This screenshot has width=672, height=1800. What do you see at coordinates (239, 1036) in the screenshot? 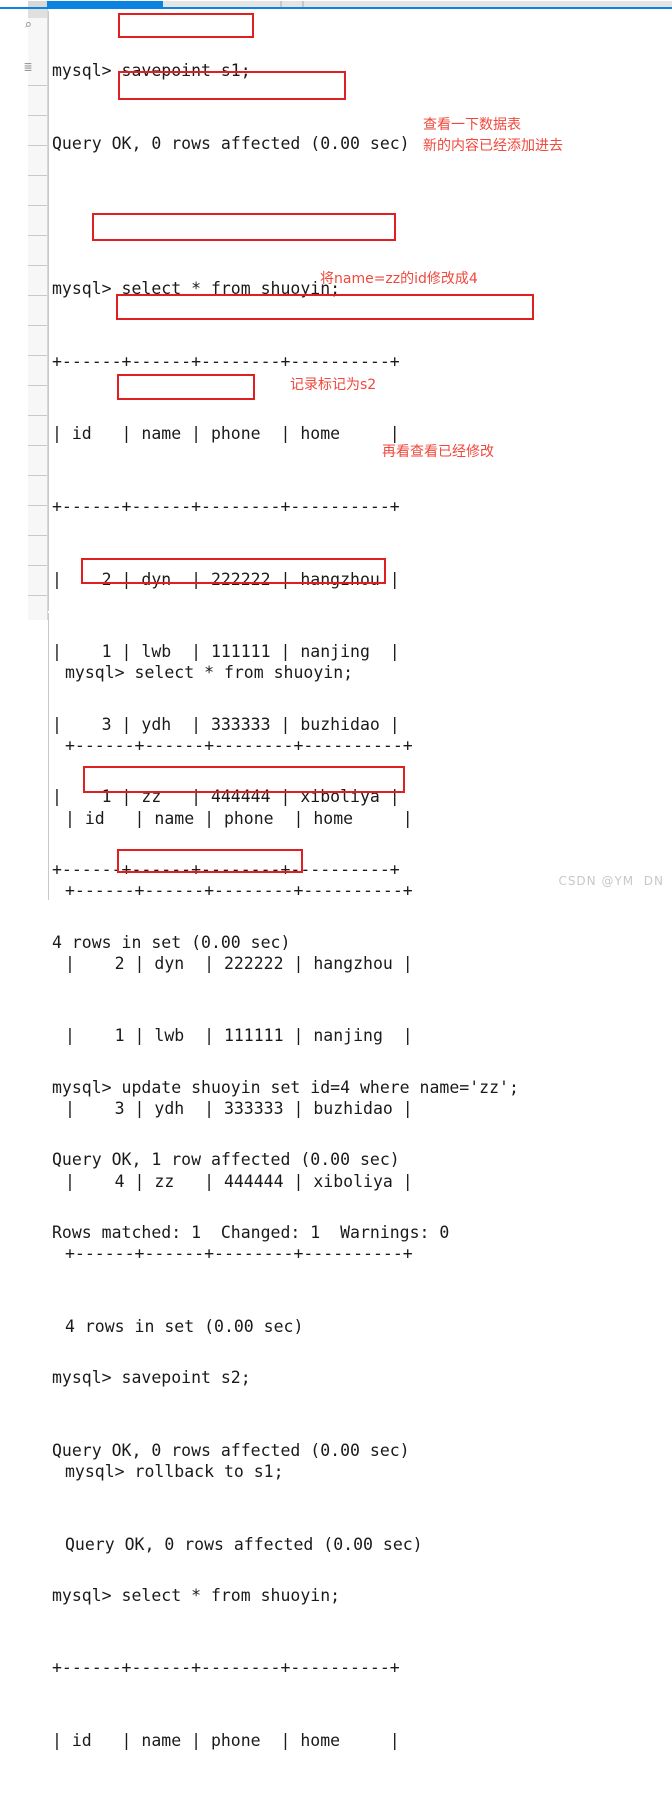
I see `terminal-line: | 1 | lwb | 111111 | nanjing |` at bounding box center [239, 1036].